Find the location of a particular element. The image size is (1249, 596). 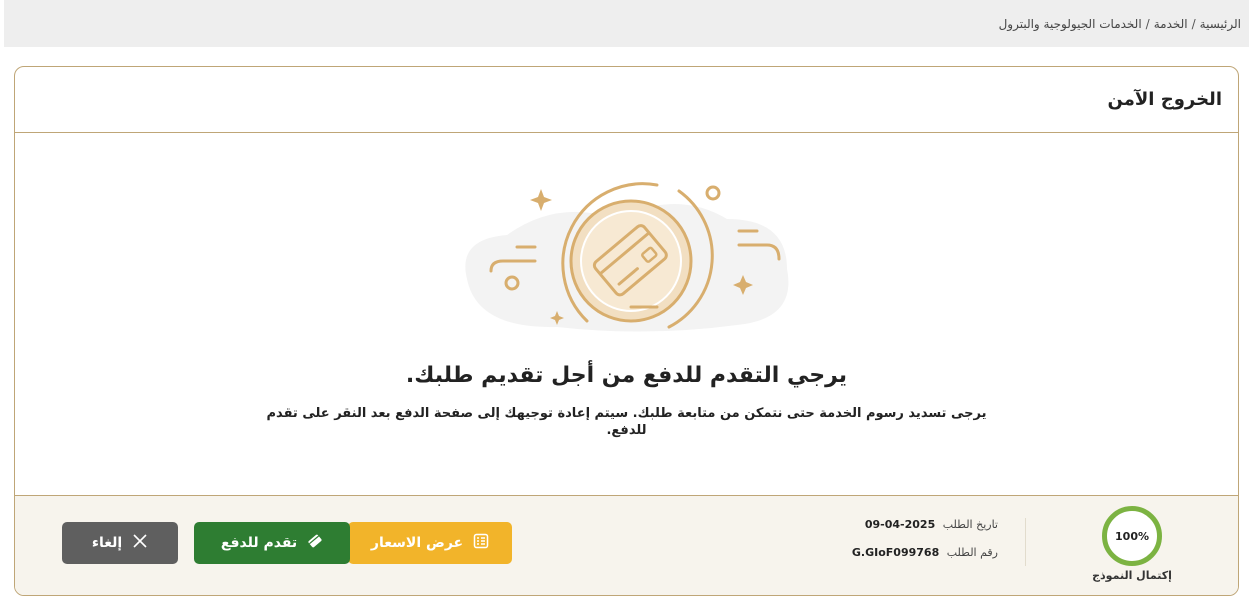

completion-progress-value: 100% is located at coordinates (1132, 536).